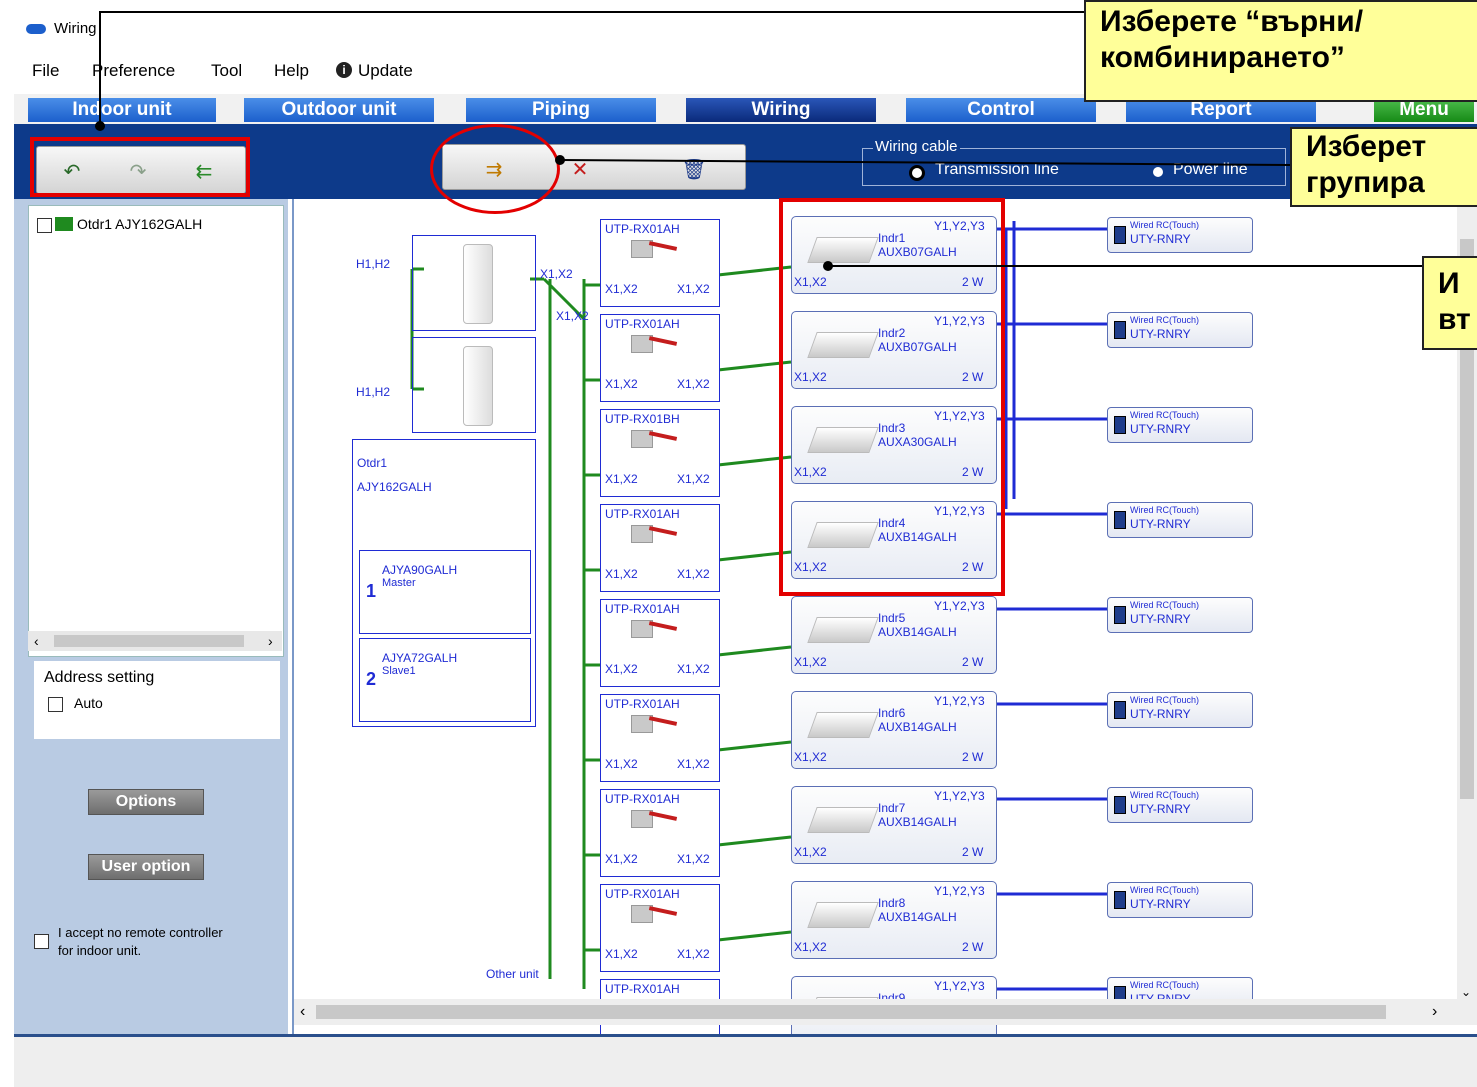  What do you see at coordinates (693, 764) in the screenshot?
I see `utp-x1x2-out: X1,X2` at bounding box center [693, 764].